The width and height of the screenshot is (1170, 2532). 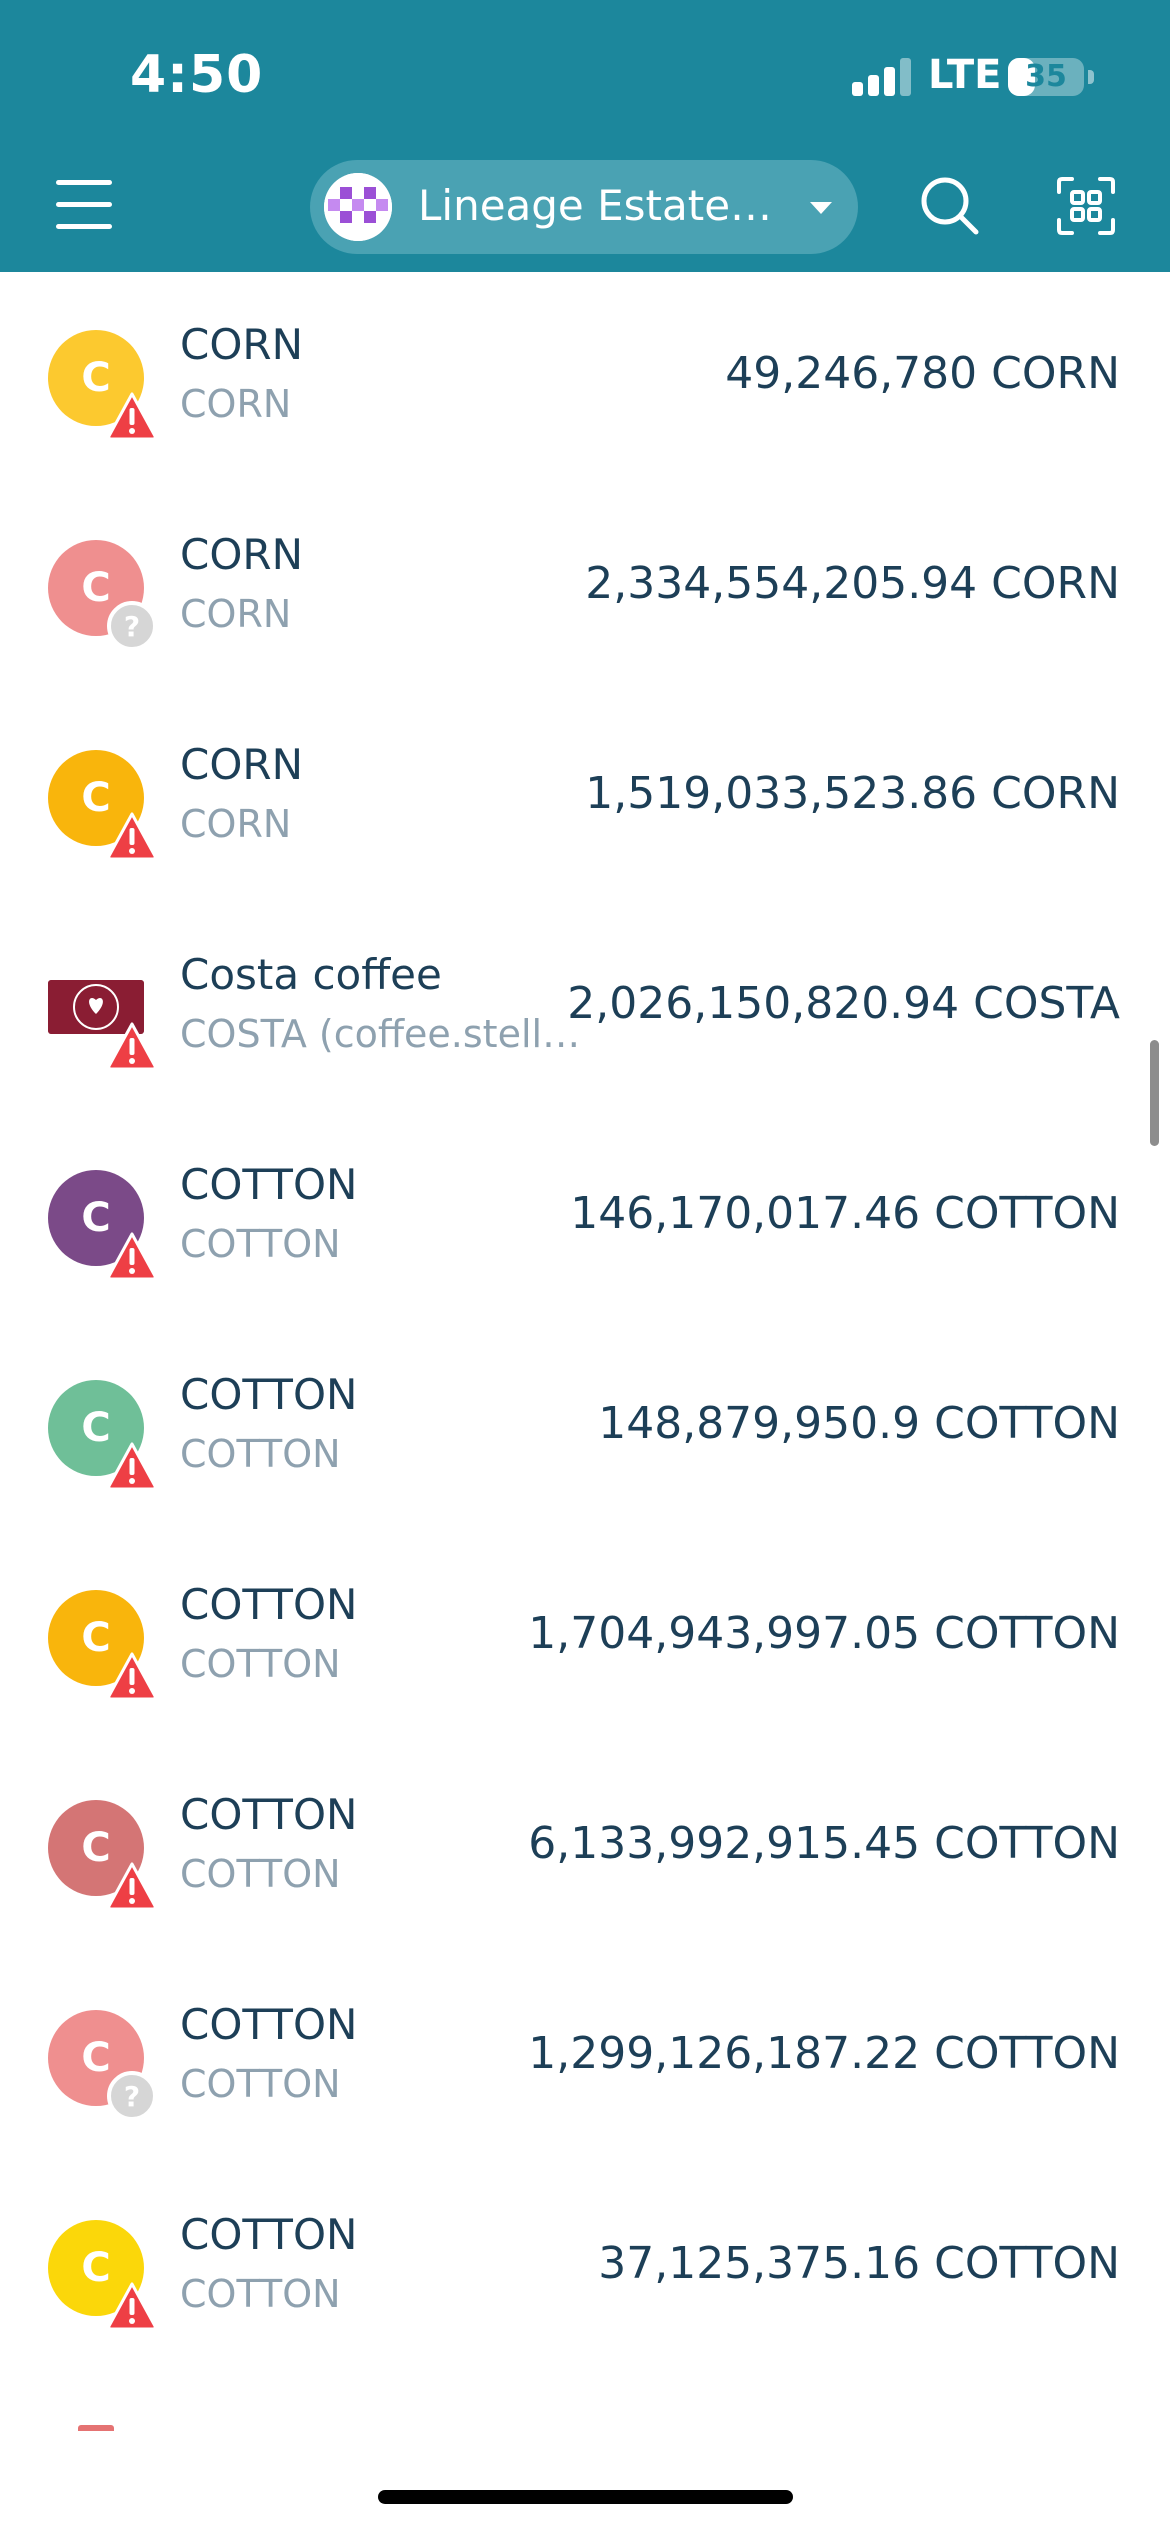 I want to click on token-balance: 2,334,554,205.94 CORN, so click(x=852, y=583).